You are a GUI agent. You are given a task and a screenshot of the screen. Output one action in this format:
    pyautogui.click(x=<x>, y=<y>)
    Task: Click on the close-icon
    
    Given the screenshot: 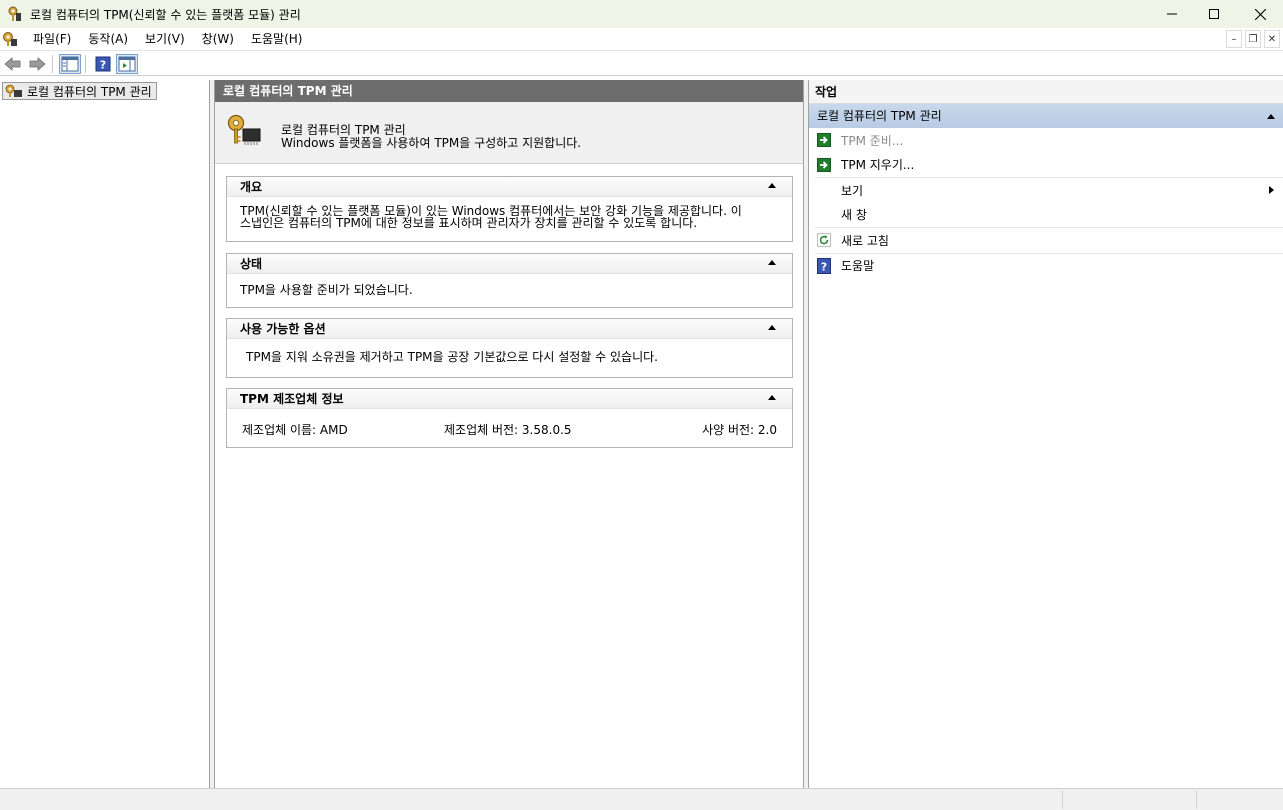 What is the action you would take?
    pyautogui.click(x=1260, y=14)
    